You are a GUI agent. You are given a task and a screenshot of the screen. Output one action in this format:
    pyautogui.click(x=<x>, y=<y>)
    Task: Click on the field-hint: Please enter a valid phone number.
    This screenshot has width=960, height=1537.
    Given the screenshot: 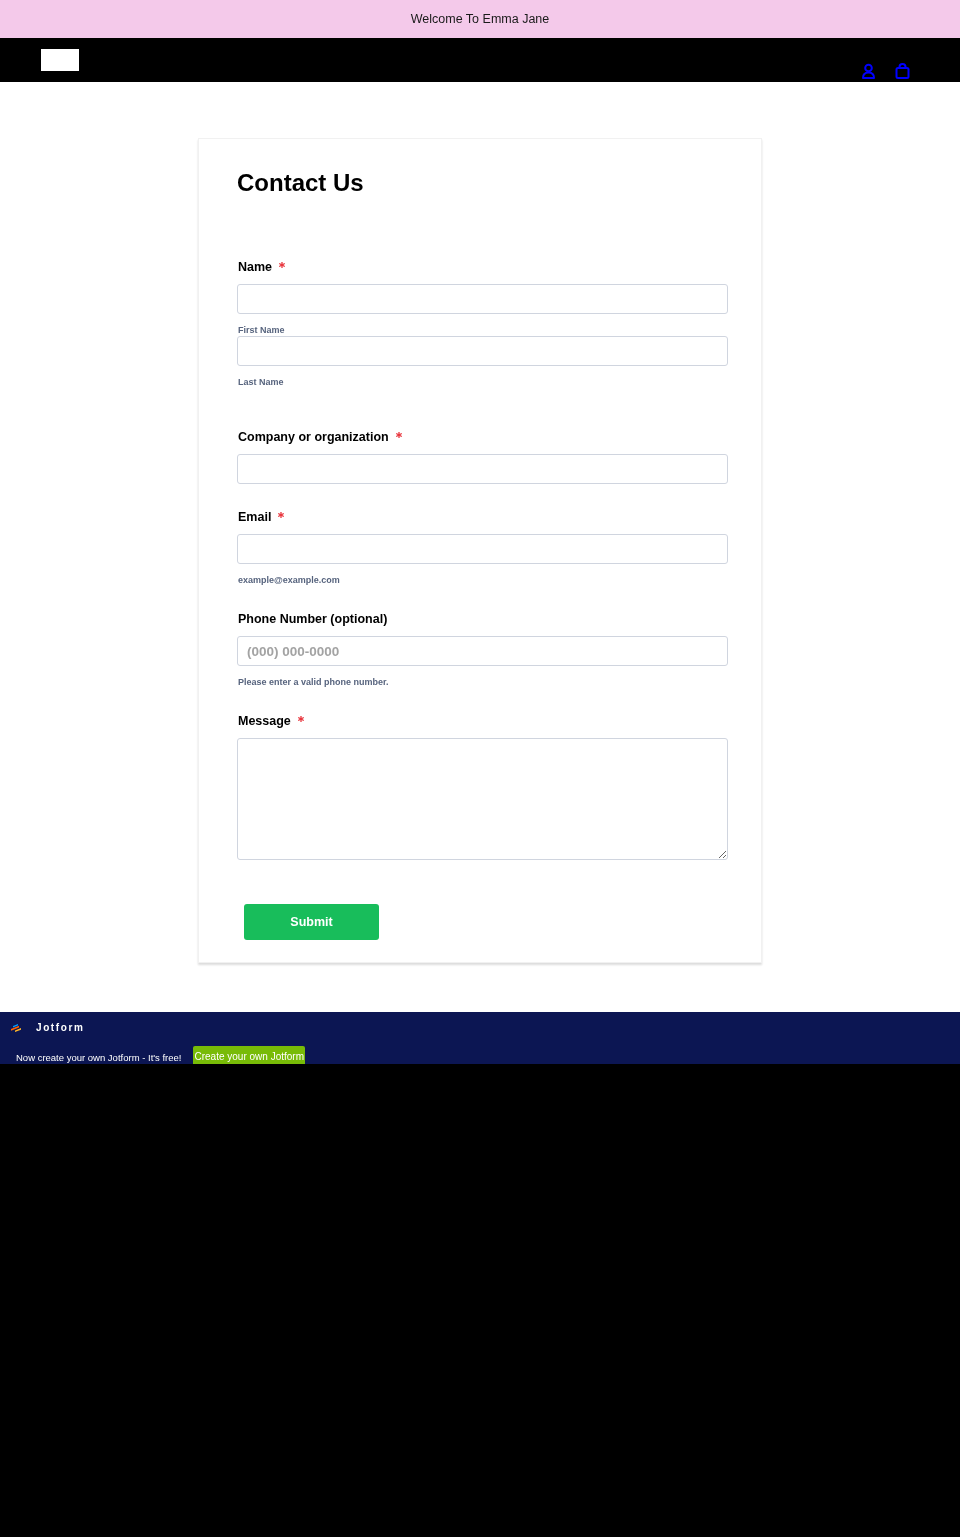 What is the action you would take?
    pyautogui.click(x=313, y=682)
    